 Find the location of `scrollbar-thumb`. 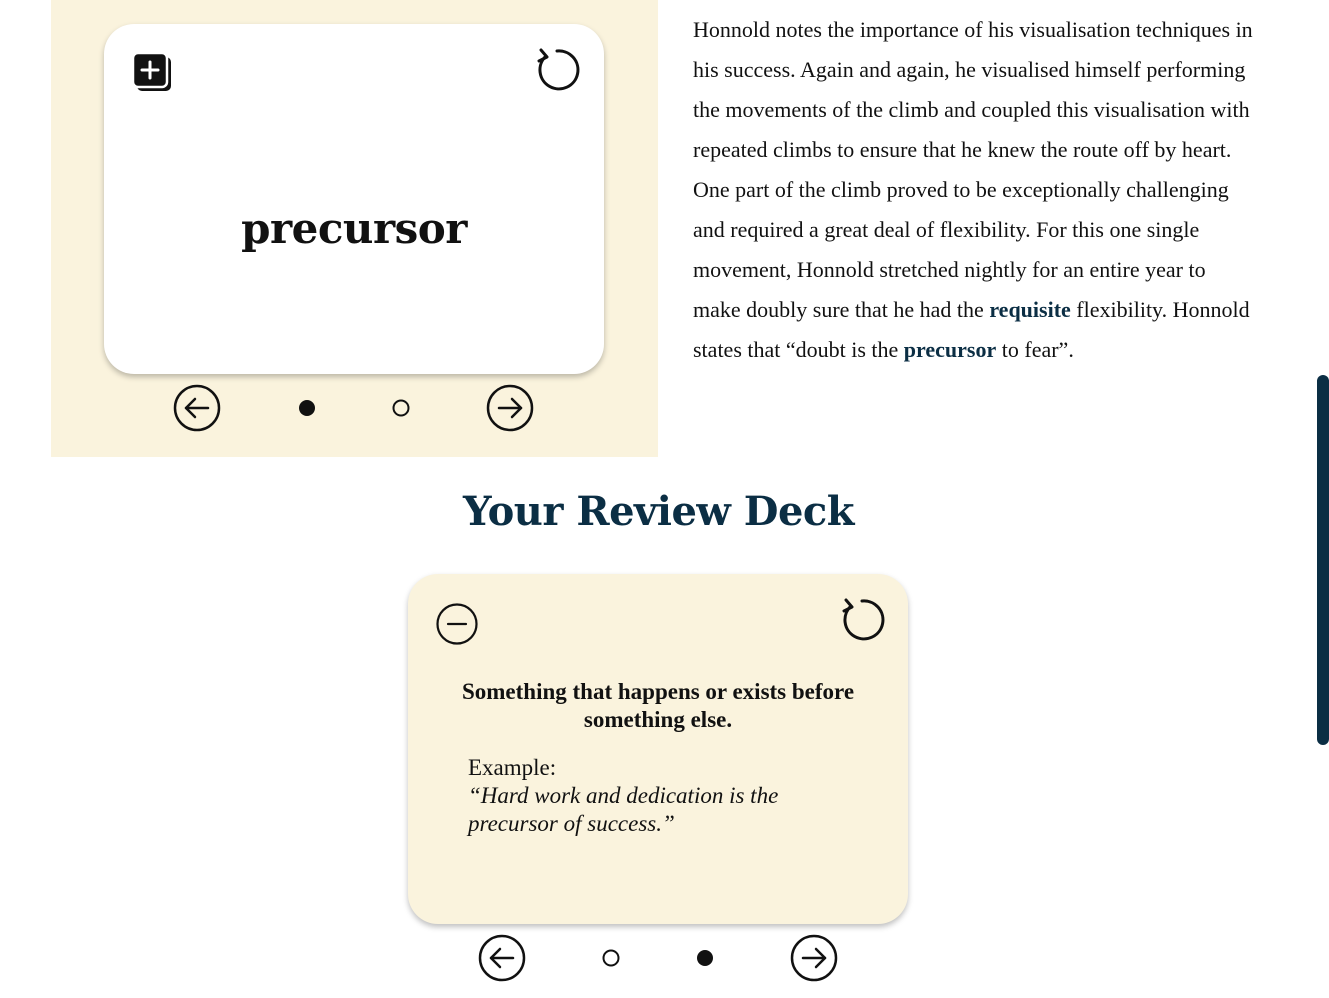

scrollbar-thumb is located at coordinates (1323, 560).